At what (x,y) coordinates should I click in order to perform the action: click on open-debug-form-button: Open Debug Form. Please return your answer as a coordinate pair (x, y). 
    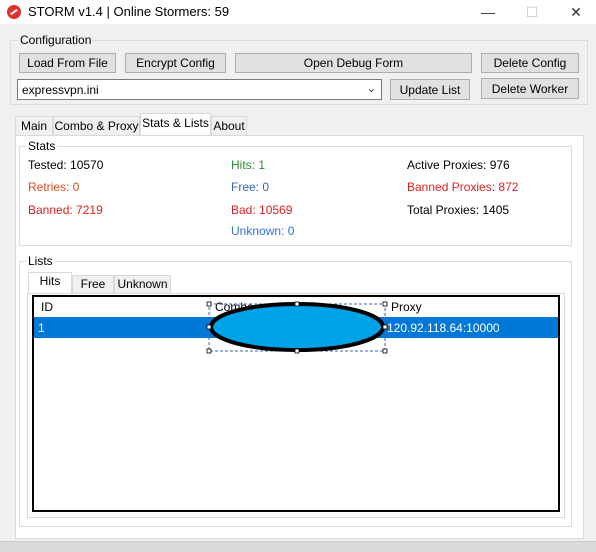
    Looking at the image, I should click on (353, 63).